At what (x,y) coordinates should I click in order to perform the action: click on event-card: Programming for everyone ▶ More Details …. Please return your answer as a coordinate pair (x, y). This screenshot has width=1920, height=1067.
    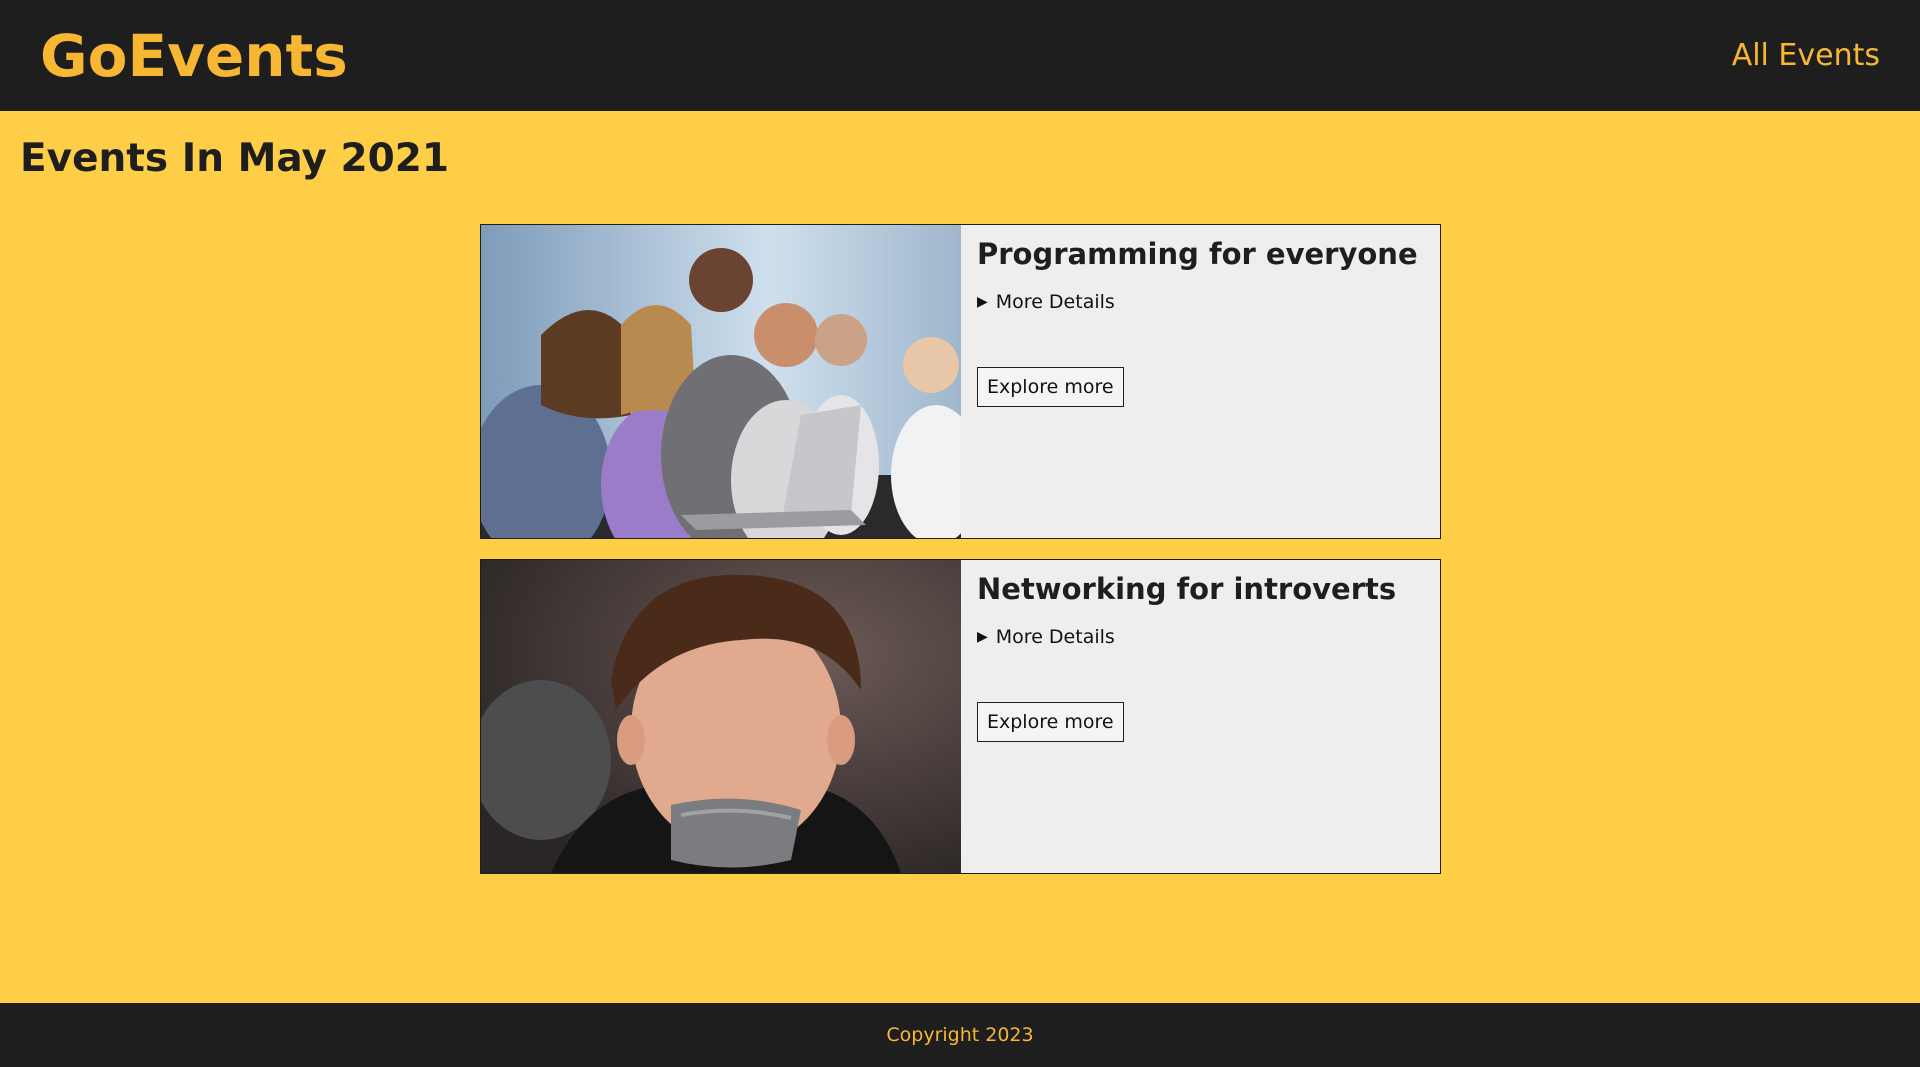
    Looking at the image, I should click on (960, 381).